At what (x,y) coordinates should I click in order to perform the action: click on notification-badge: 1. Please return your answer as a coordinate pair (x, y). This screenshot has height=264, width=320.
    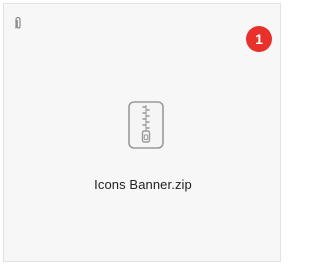
    Looking at the image, I should click on (259, 39).